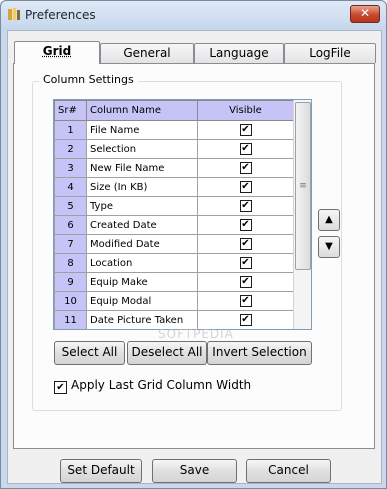 The height and width of the screenshot is (489, 387). I want to click on window-title: Preferences, so click(60, 15).